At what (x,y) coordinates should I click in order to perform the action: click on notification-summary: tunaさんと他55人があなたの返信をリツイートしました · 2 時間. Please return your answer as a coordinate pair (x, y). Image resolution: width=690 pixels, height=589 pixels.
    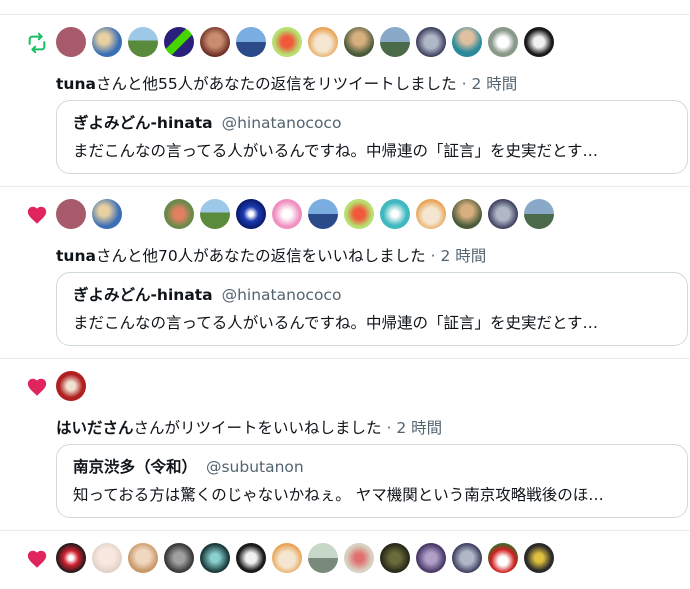
    Looking at the image, I should click on (286, 83).